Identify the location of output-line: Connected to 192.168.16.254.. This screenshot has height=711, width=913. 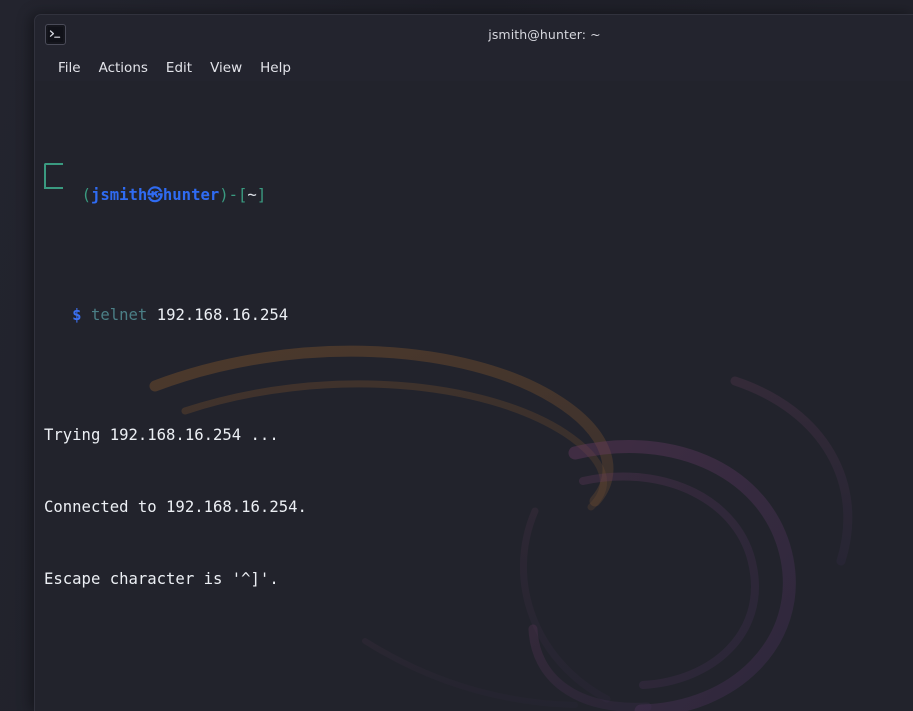
(478, 507).